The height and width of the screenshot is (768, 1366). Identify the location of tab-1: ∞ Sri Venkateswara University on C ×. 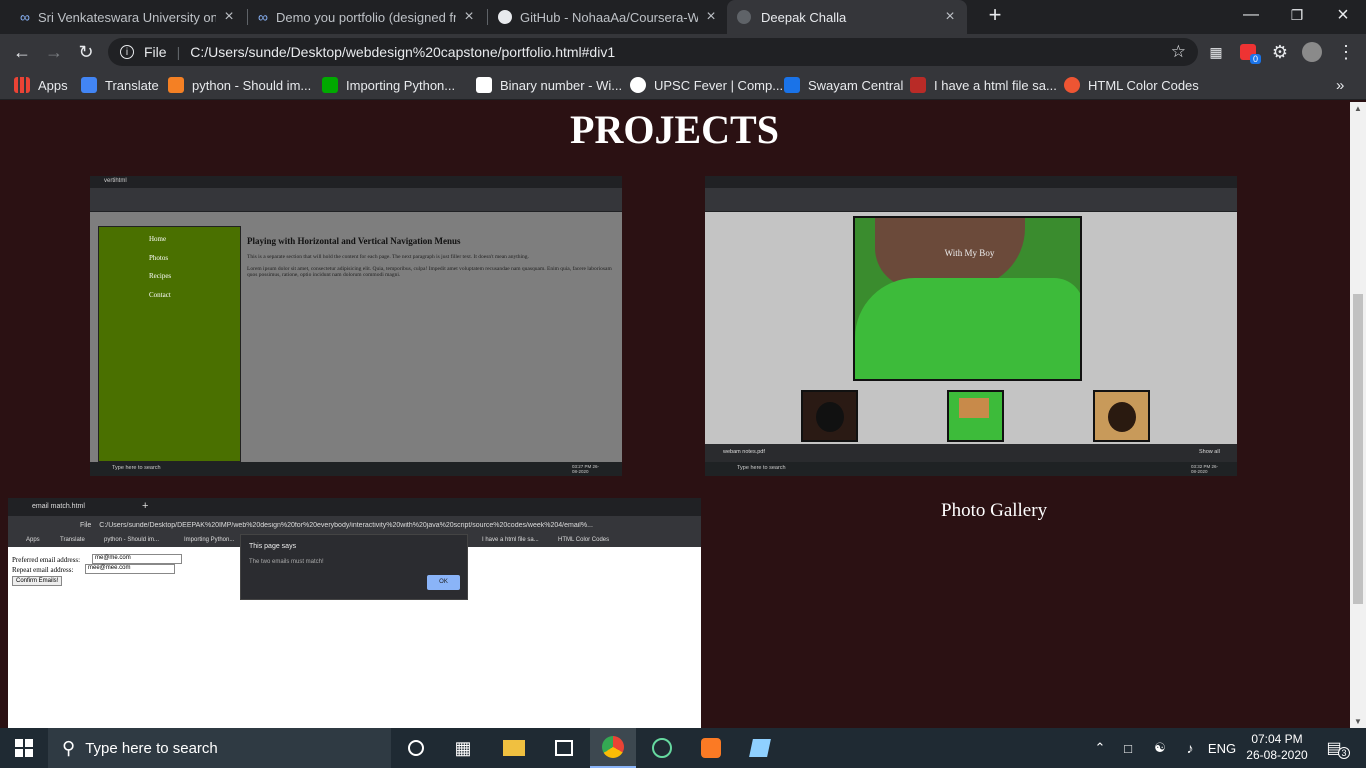
(128, 17).